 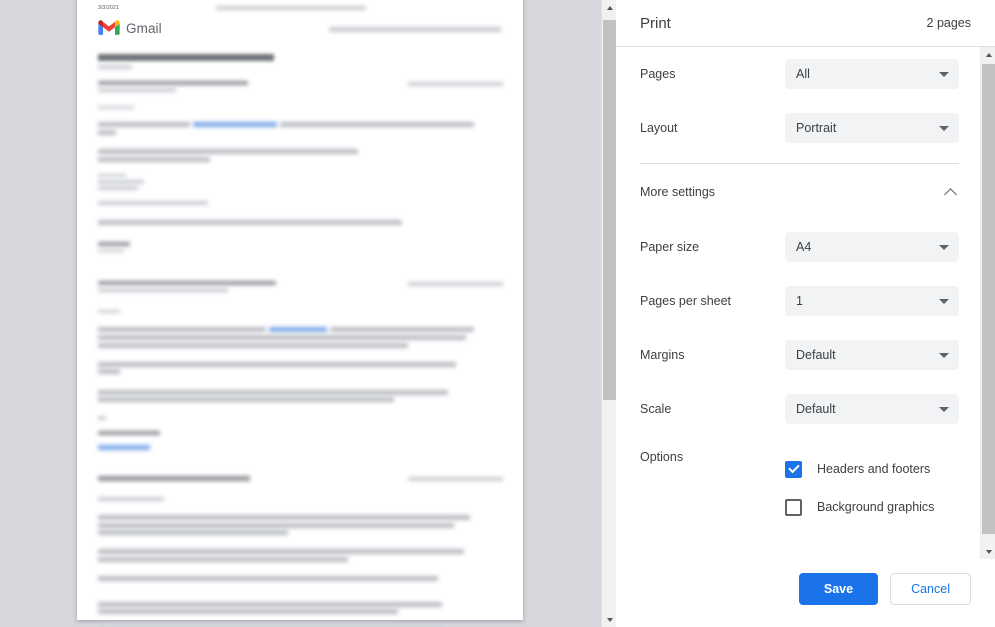 What do you see at coordinates (300, 539) in the screenshot?
I see `message-3-body` at bounding box center [300, 539].